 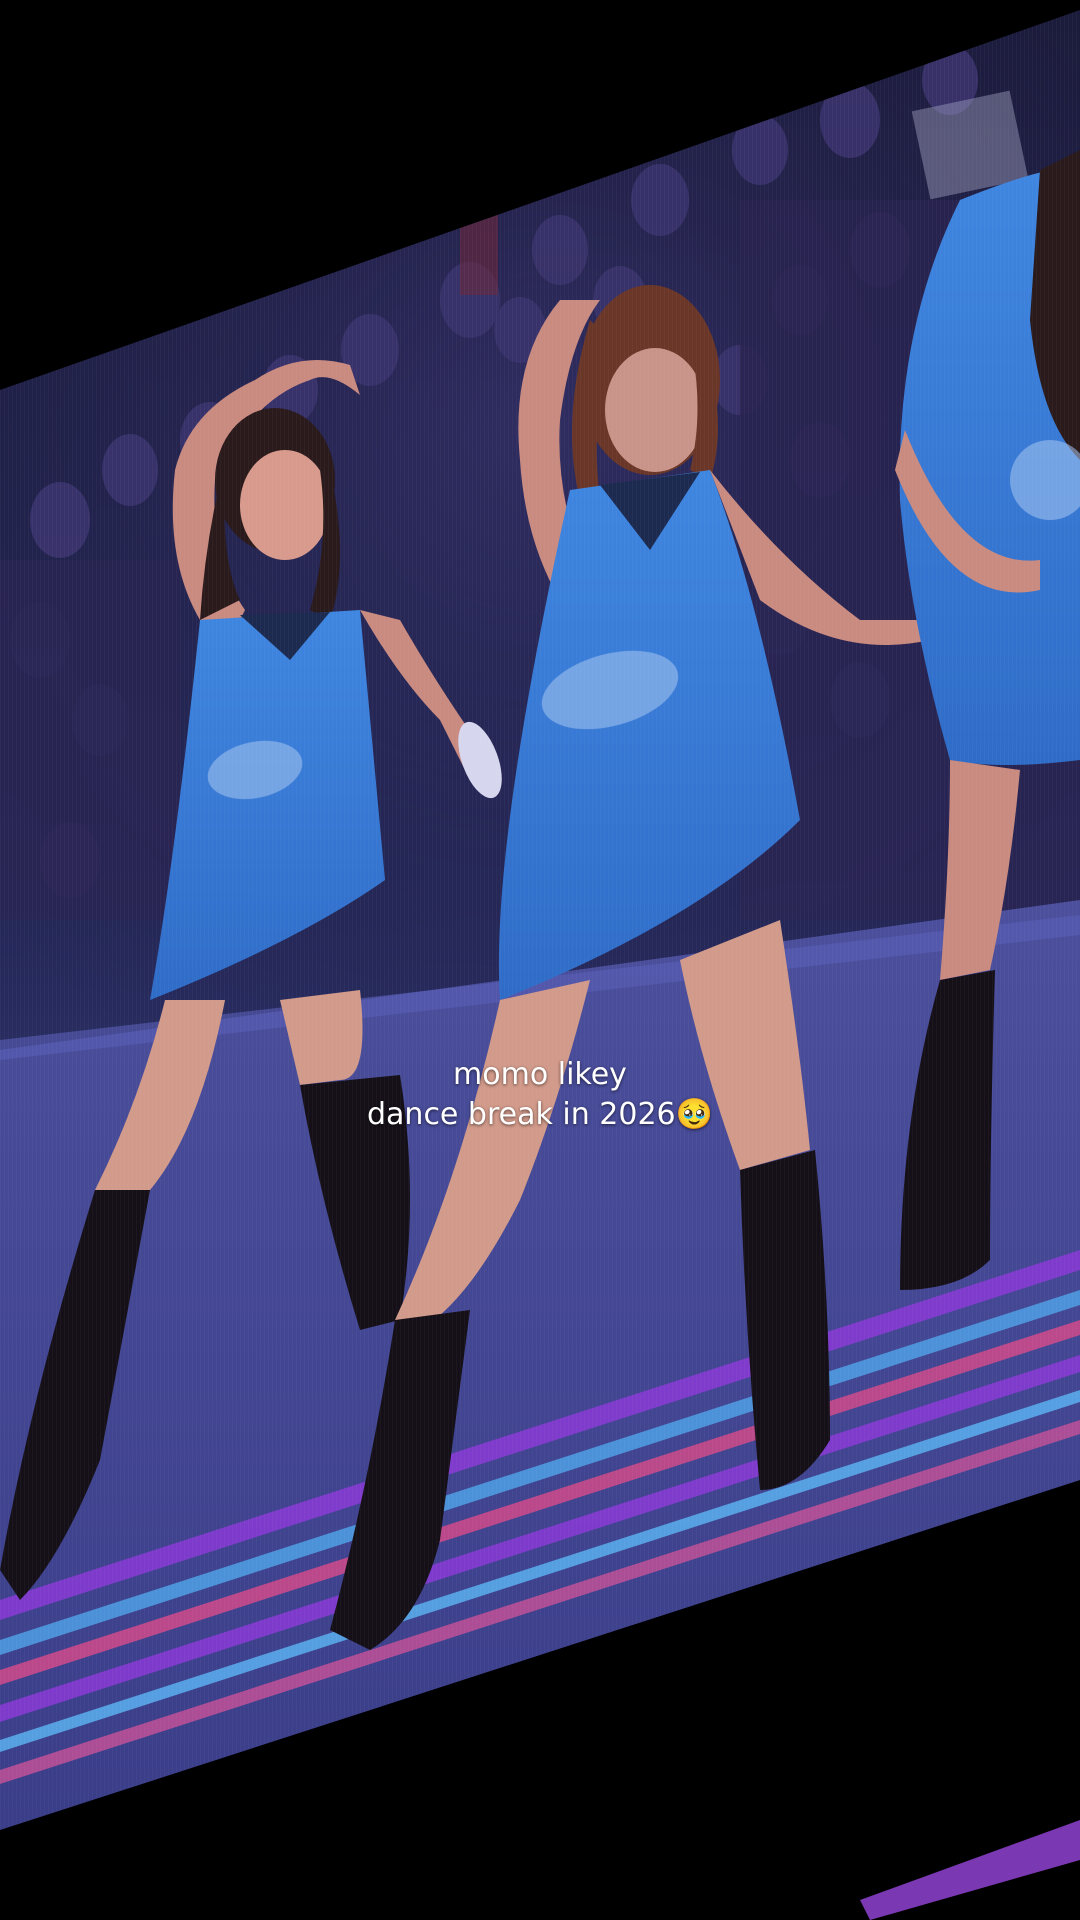 What do you see at coordinates (540, 1114) in the screenshot?
I see `caption-line-2: dance break in 2026🥹` at bounding box center [540, 1114].